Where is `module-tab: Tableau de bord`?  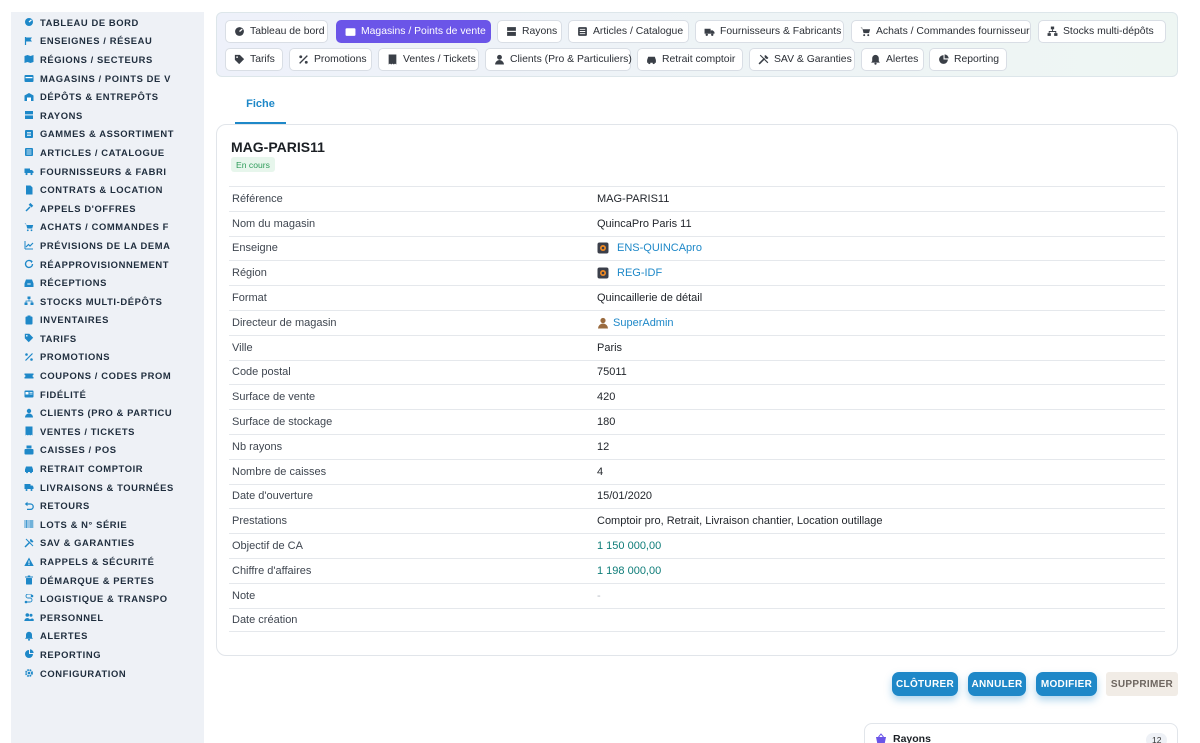
module-tab: Tableau de bord is located at coordinates (276, 31).